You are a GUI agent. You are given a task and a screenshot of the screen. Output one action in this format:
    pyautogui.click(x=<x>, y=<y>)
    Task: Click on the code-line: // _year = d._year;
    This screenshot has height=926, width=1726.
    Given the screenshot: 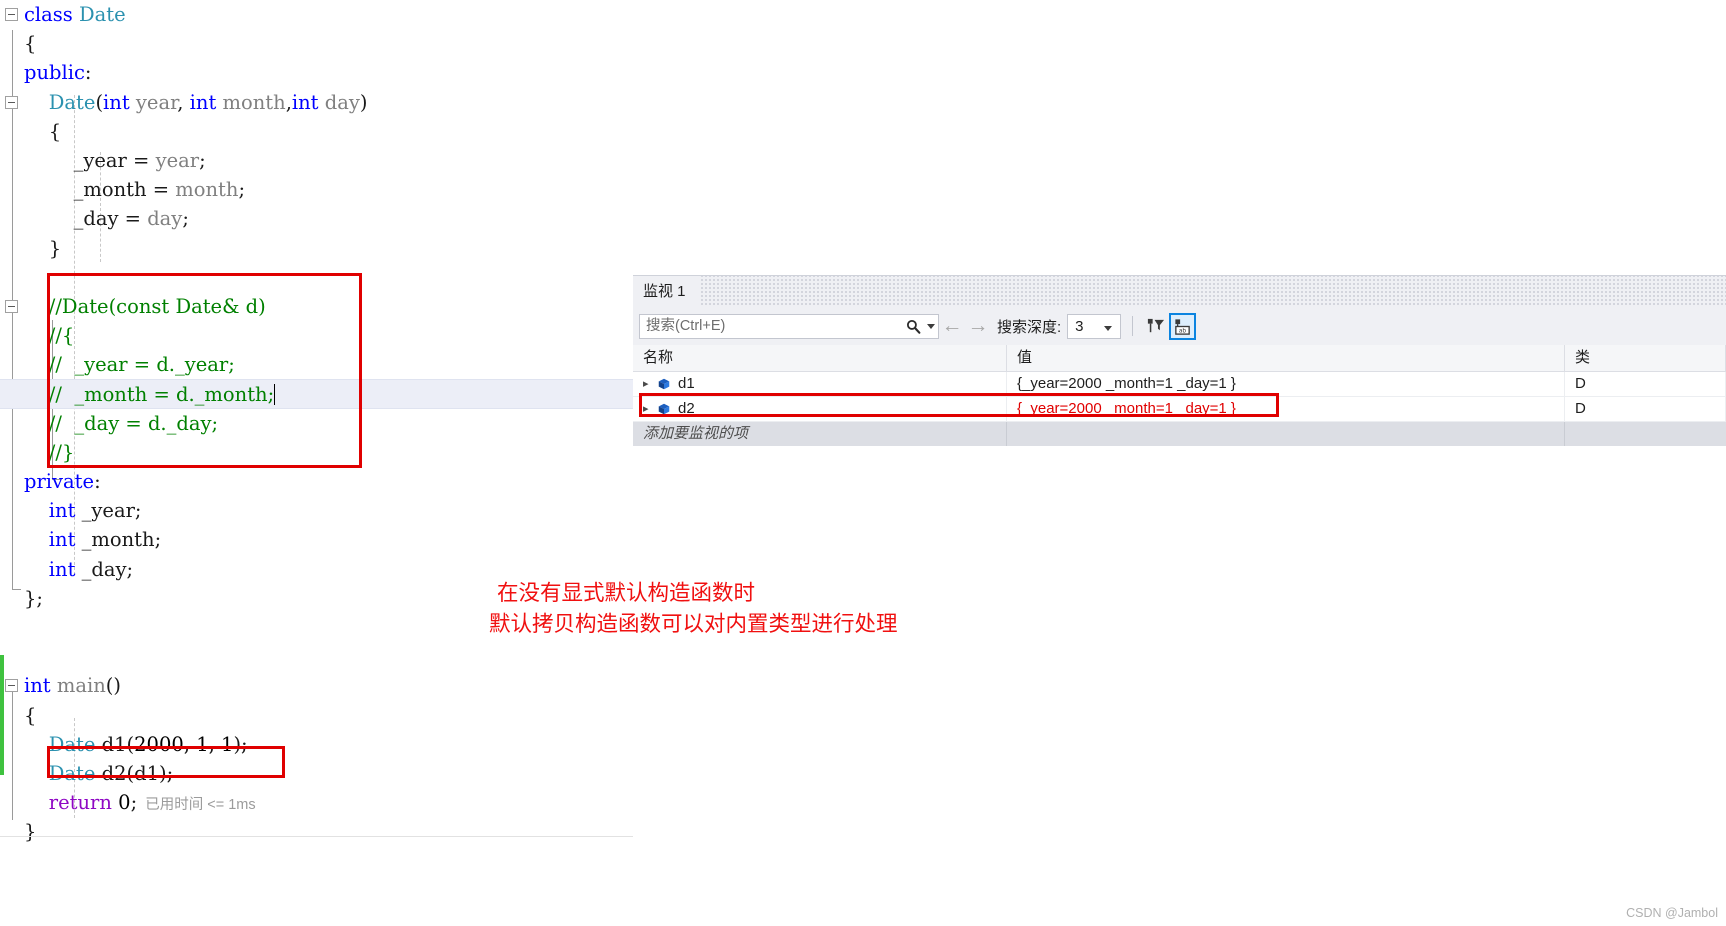 What is the action you would take?
    pyautogui.click(x=316, y=364)
    